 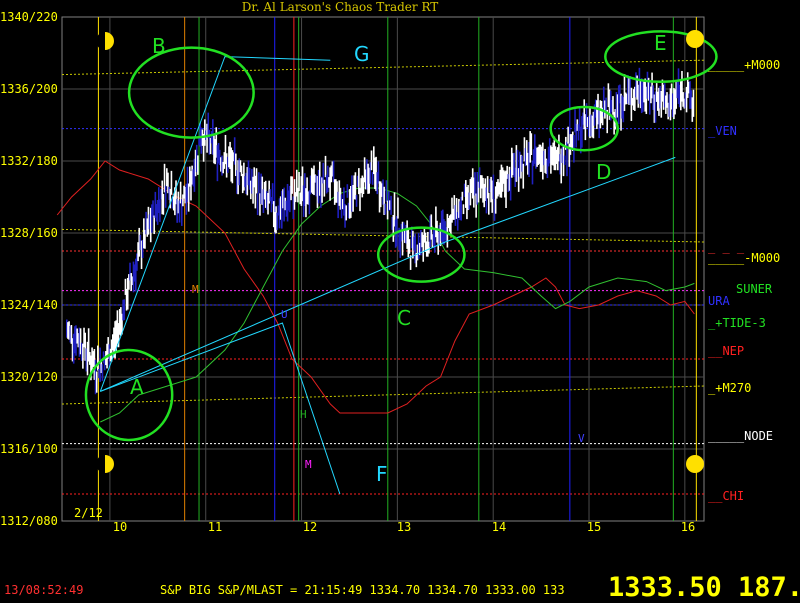 What do you see at coordinates (191, 92) in the screenshot?
I see `annotation-ellipse-b` at bounding box center [191, 92].